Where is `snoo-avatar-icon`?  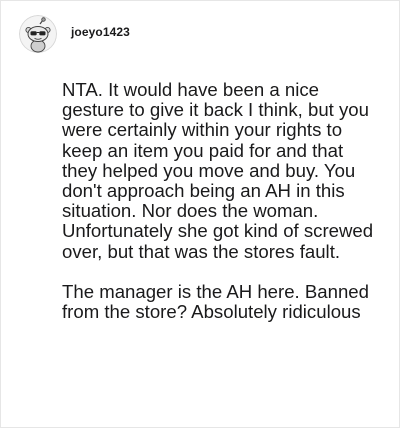 snoo-avatar-icon is located at coordinates (38, 34).